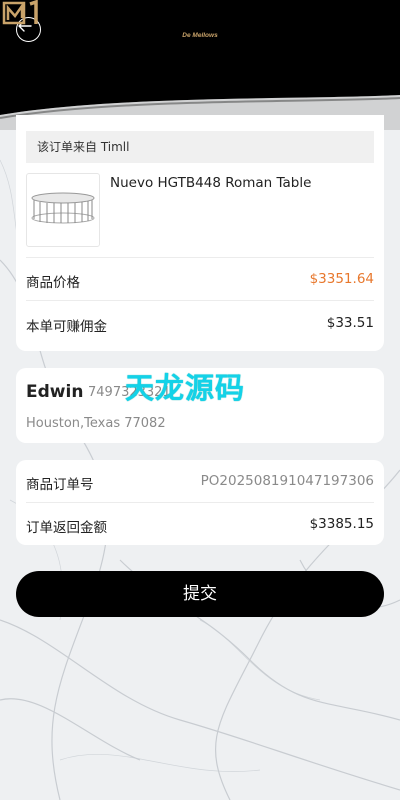 This screenshot has width=400, height=800. What do you see at coordinates (63, 210) in the screenshot?
I see `product-image` at bounding box center [63, 210].